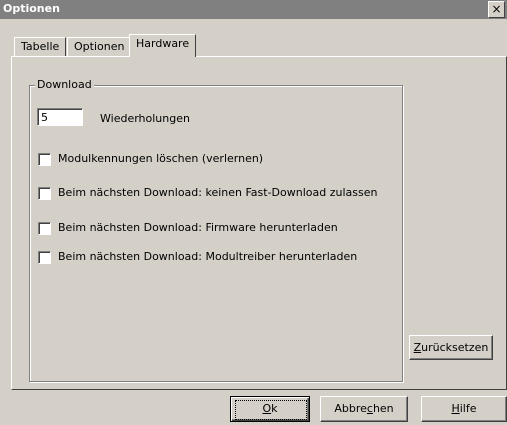 The height and width of the screenshot is (425, 507). Describe the element at coordinates (496, 9) in the screenshot. I see `close-icon: ×` at that location.